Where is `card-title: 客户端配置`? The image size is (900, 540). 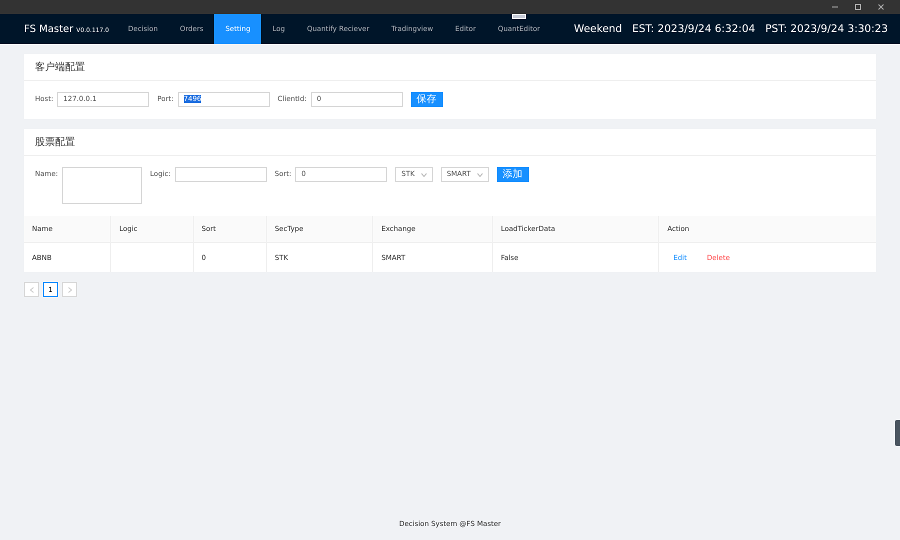
card-title: 客户端配置 is located at coordinates (60, 67).